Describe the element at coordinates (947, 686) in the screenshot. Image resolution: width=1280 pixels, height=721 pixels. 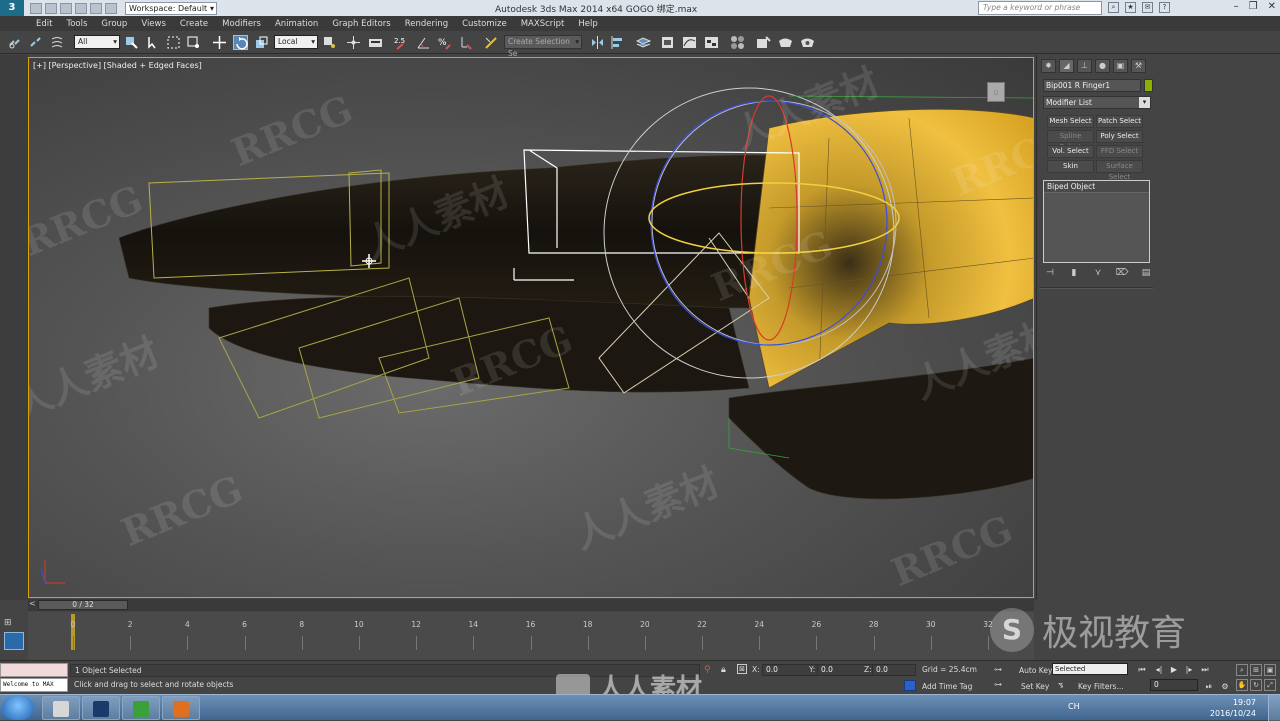
I see `add-time-tag-button: Add Time Tag` at that location.